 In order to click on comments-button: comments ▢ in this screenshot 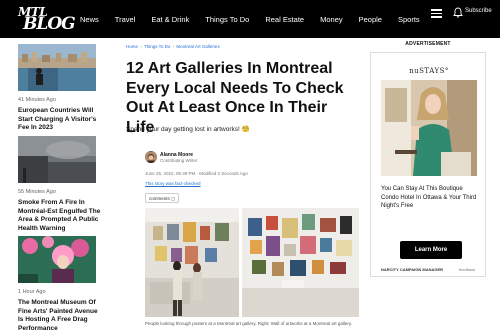, I will do `click(162, 198)`.